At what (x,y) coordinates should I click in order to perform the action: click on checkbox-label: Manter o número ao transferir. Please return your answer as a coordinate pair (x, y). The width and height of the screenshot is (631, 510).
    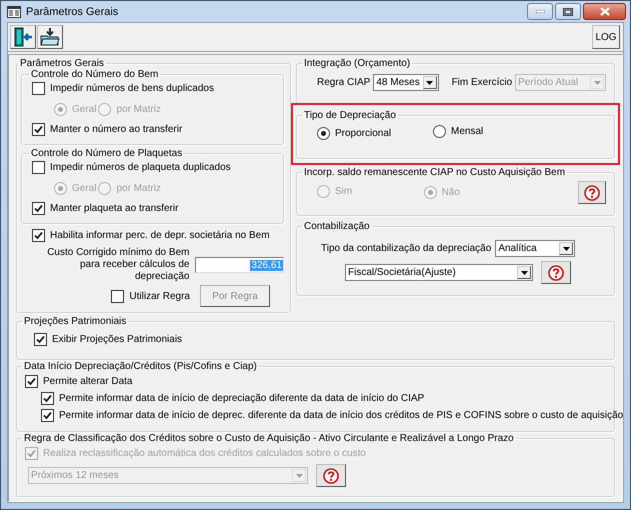
    Looking at the image, I should click on (116, 129).